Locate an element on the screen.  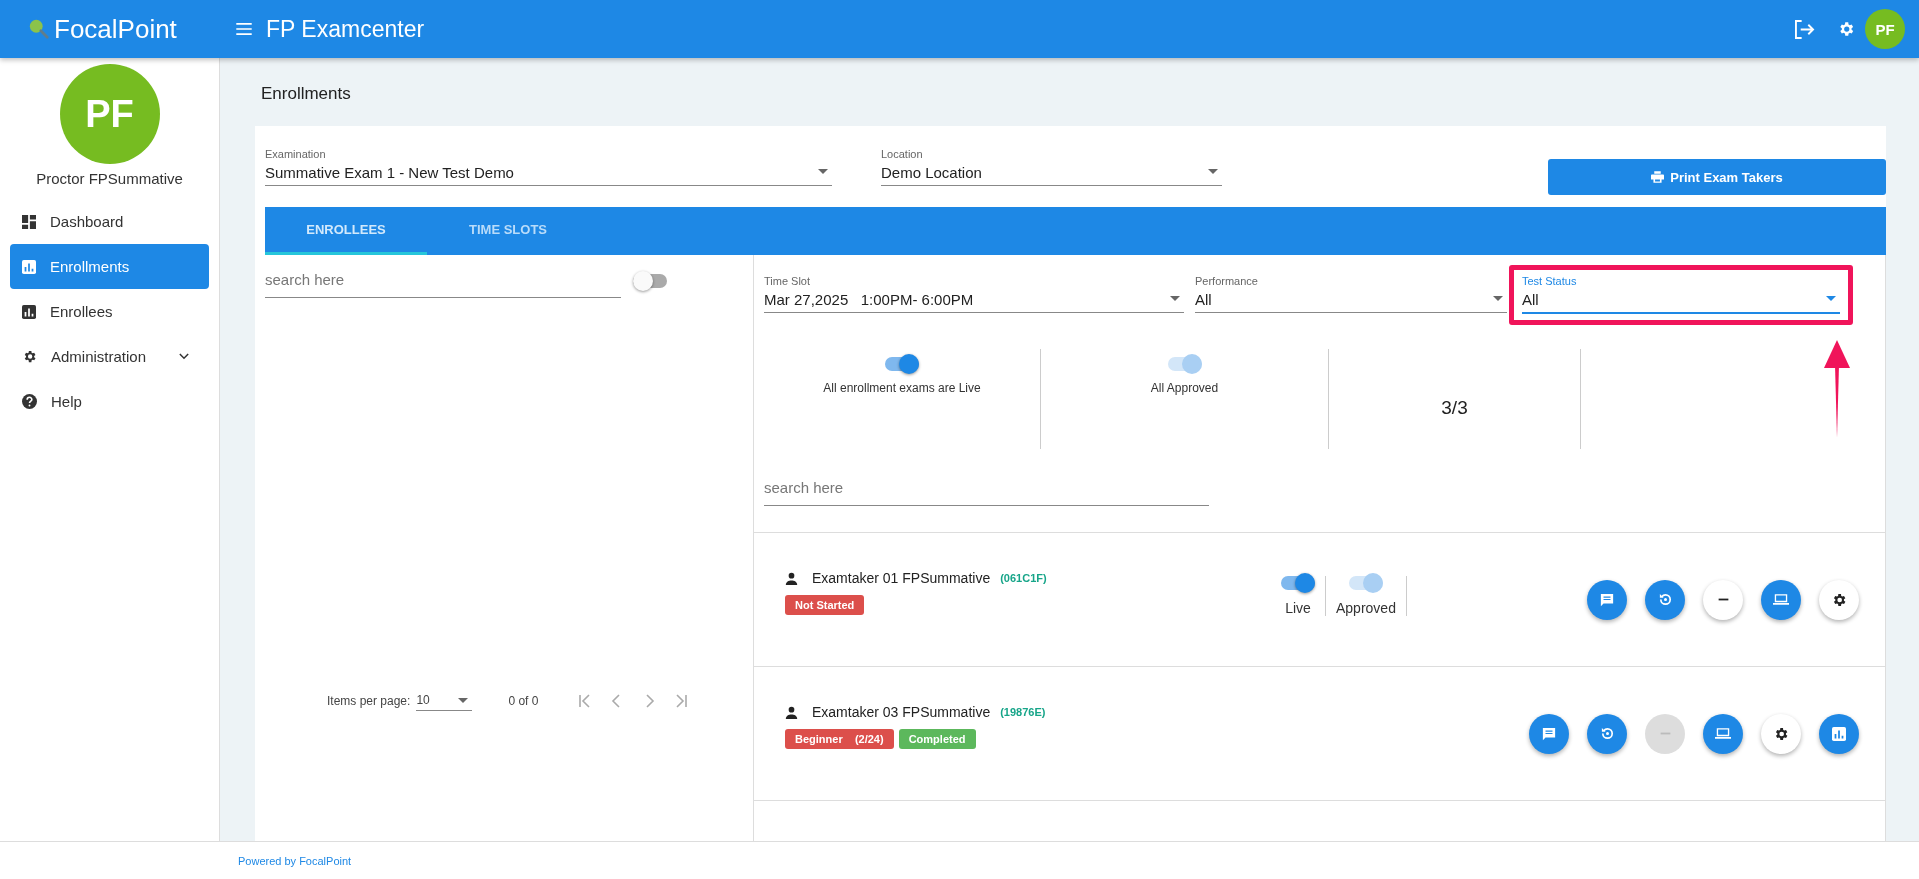
magnifier-logo-icon is located at coordinates (39, 29).